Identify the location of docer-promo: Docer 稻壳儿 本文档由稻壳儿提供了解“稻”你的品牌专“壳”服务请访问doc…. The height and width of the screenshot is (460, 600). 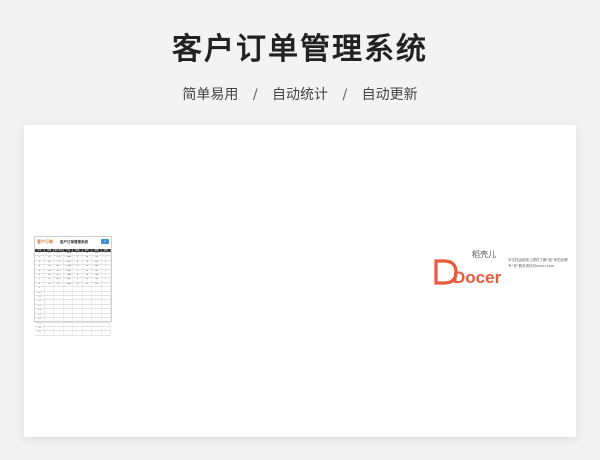
(504, 269).